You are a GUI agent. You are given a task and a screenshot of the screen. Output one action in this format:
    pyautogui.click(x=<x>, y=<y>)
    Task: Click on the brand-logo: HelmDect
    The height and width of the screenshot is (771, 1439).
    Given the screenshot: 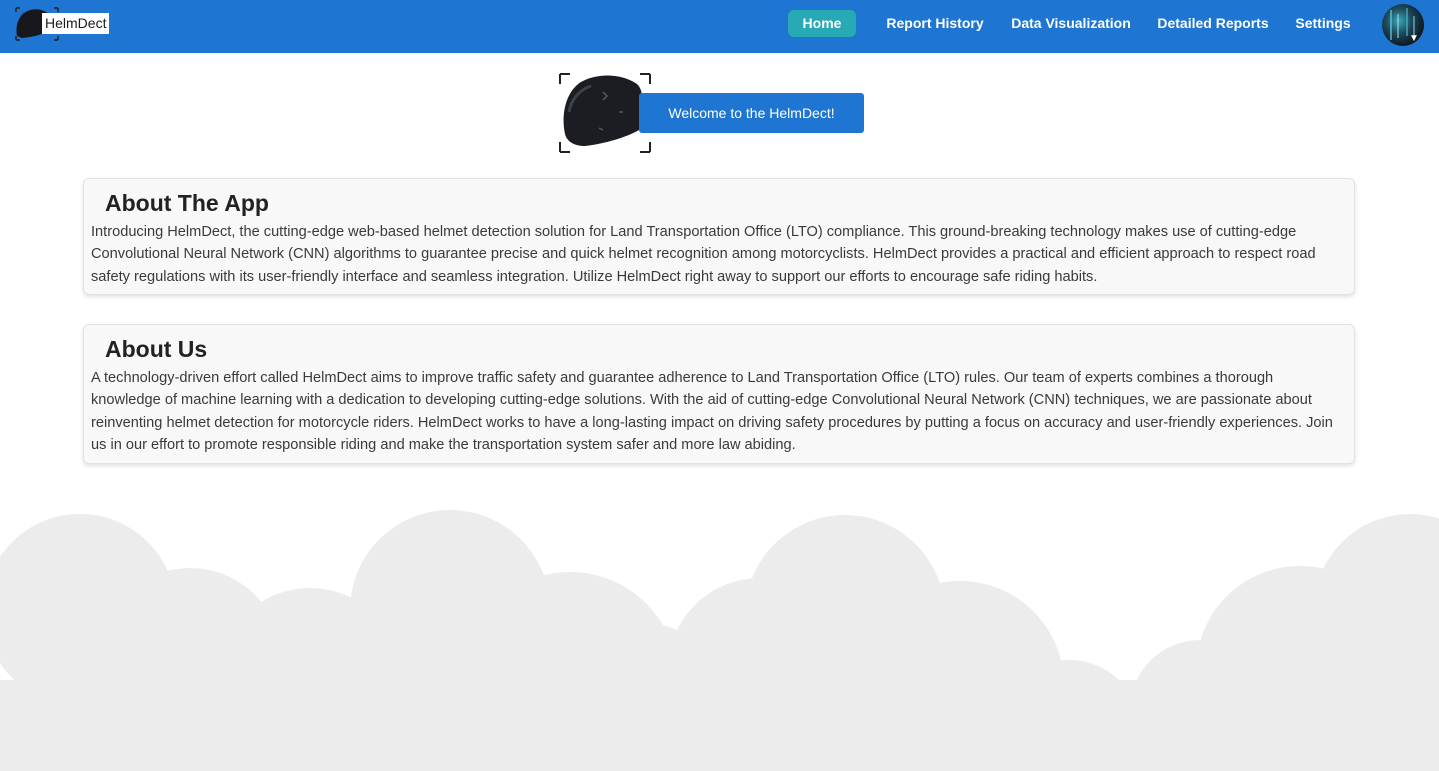 What is the action you would take?
    pyautogui.click(x=64, y=24)
    